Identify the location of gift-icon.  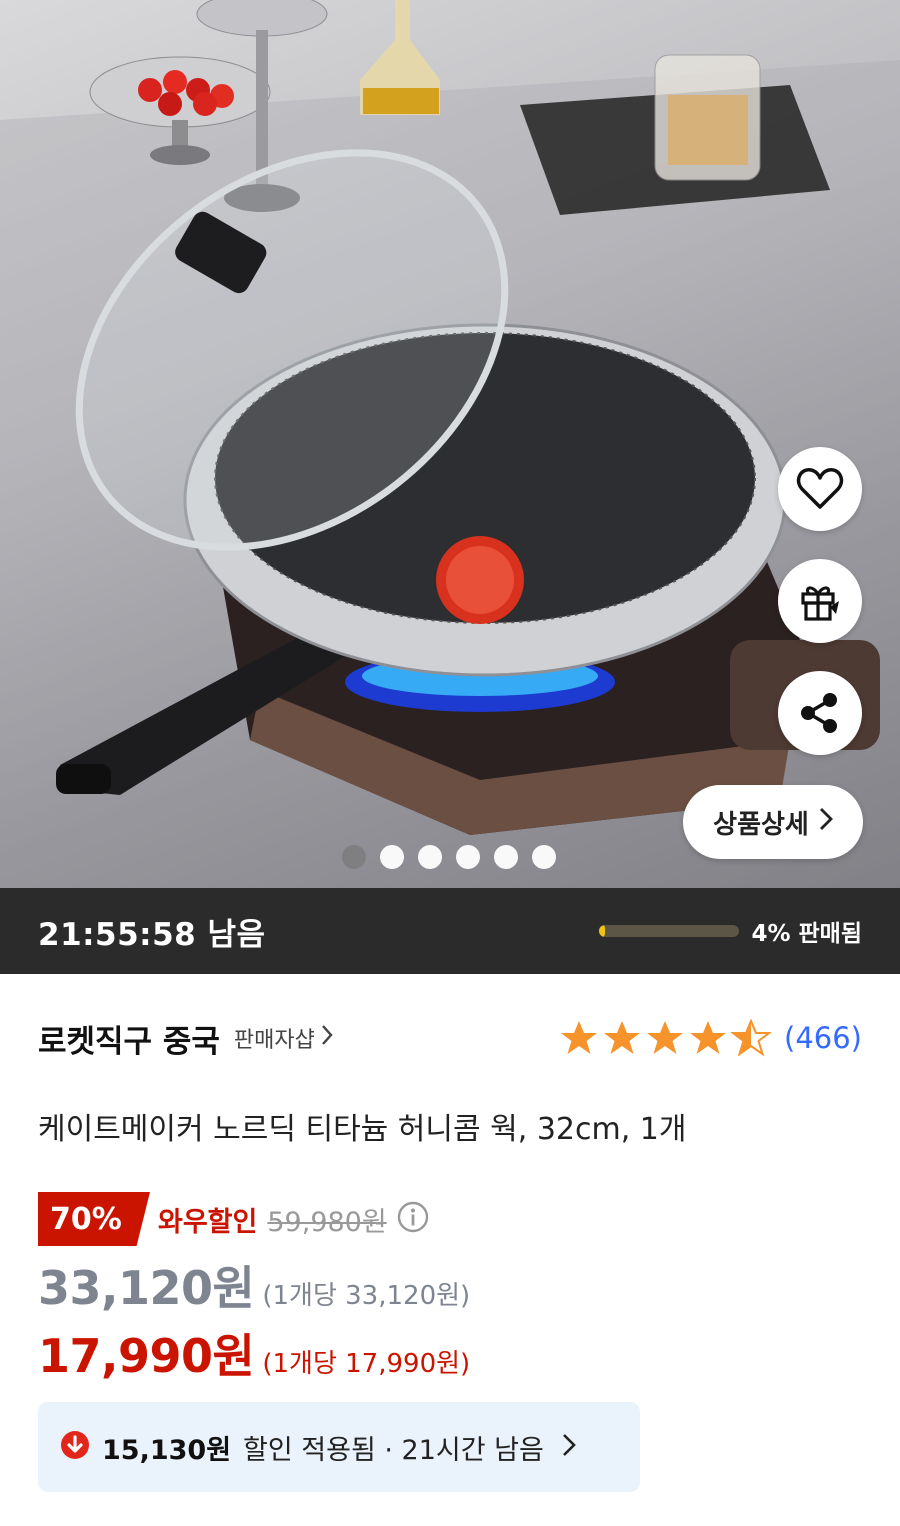
(820, 601).